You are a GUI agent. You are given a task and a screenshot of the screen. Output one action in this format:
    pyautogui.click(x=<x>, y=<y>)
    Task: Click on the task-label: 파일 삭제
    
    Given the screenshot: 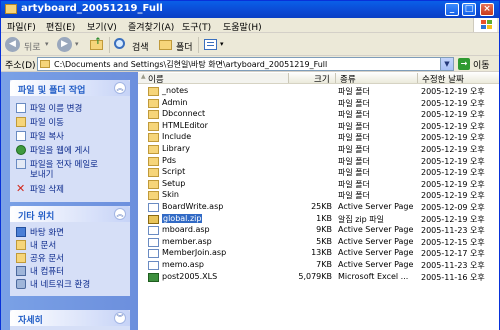 What is the action you would take?
    pyautogui.click(x=47, y=190)
    